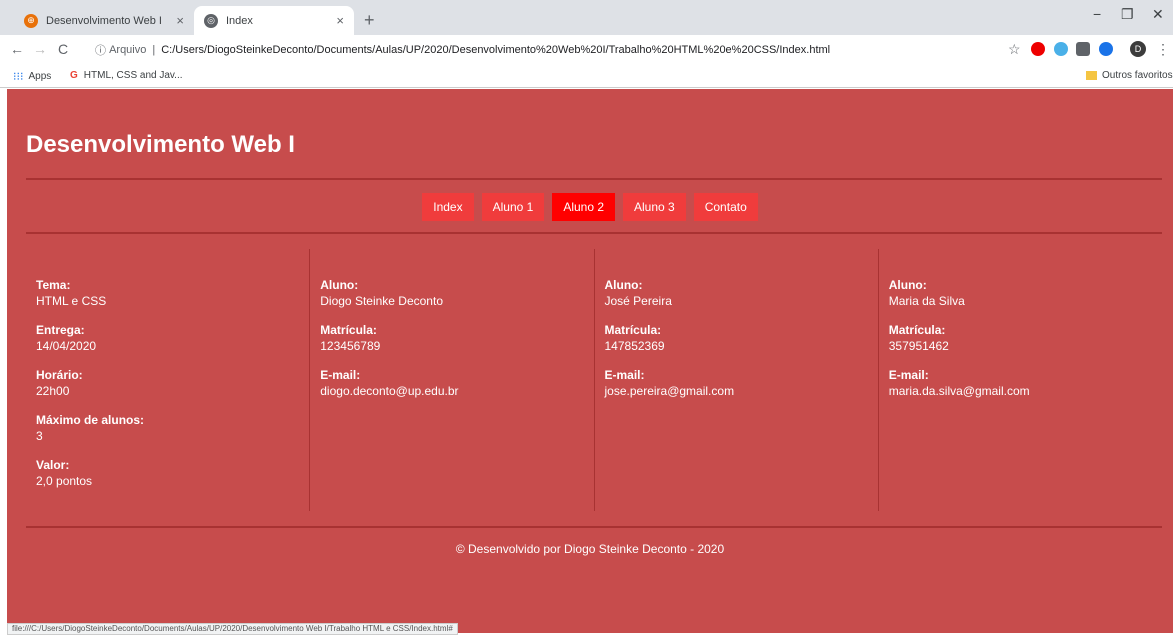 The height and width of the screenshot is (635, 1173). I want to click on student-email: maria.da.silva@gmail.com, so click(959, 391).